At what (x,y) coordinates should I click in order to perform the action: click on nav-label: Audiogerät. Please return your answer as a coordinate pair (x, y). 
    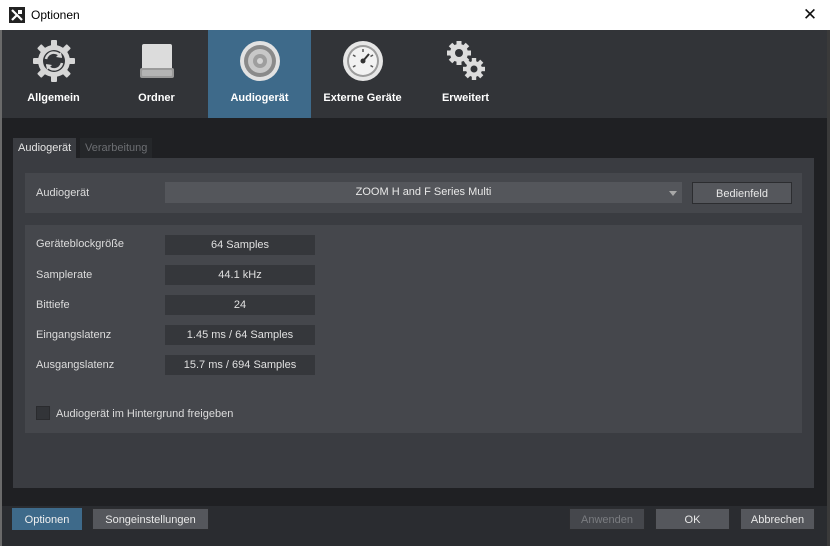
    Looking at the image, I should click on (259, 98).